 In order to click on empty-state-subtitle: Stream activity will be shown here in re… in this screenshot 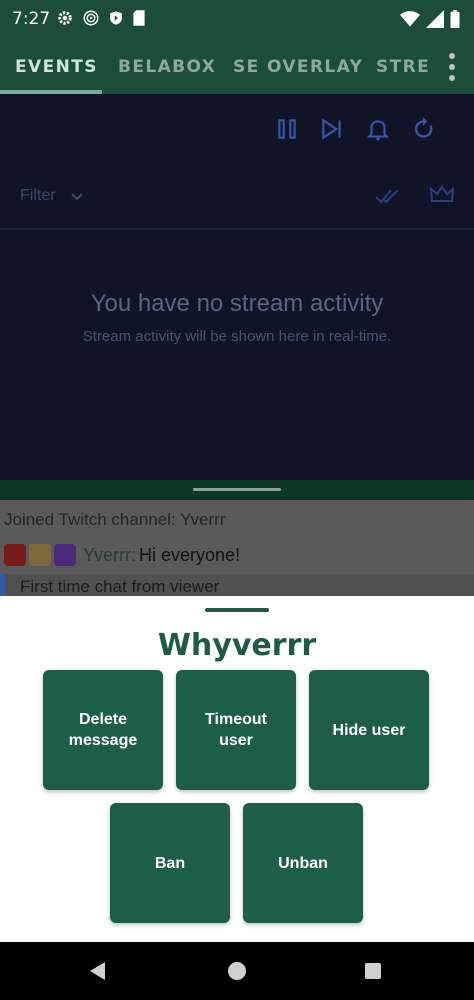, I will do `click(237, 336)`.